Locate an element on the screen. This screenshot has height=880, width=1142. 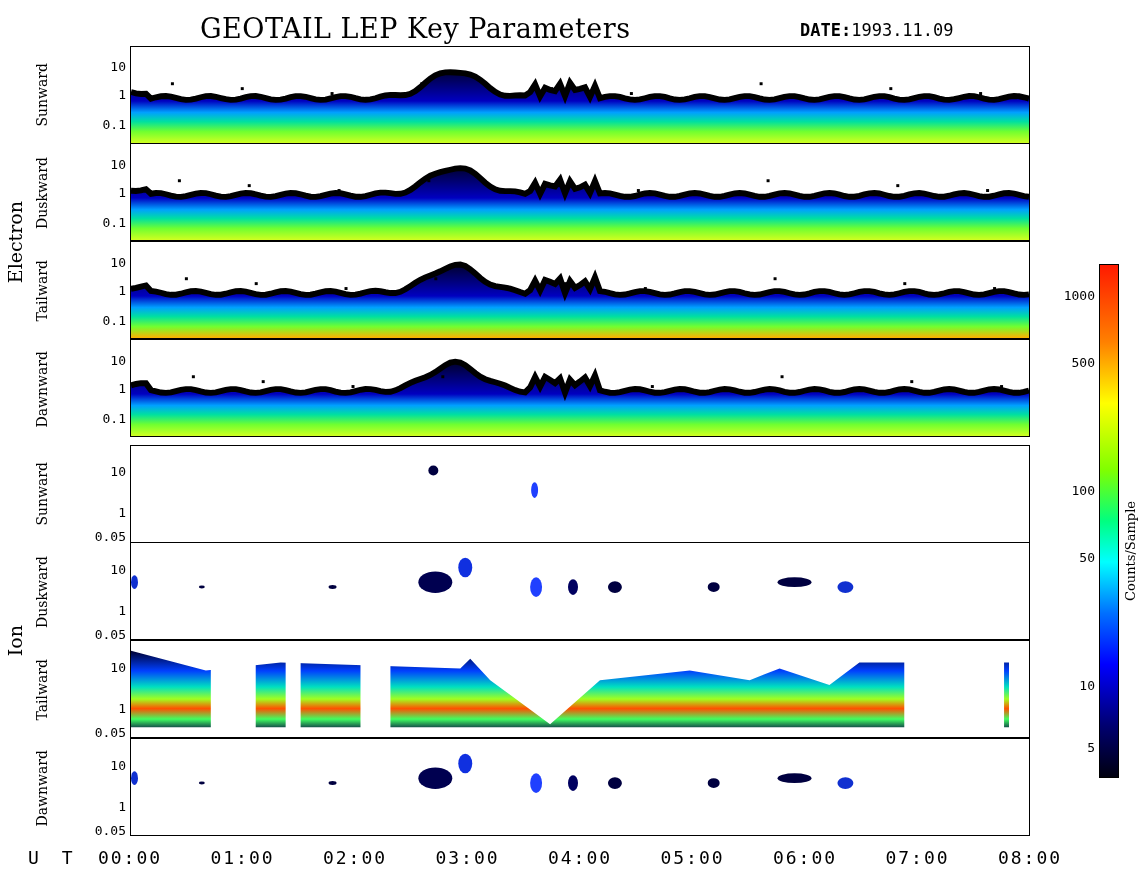
axis-tick-label: 01:00 is located at coordinates (242, 857).